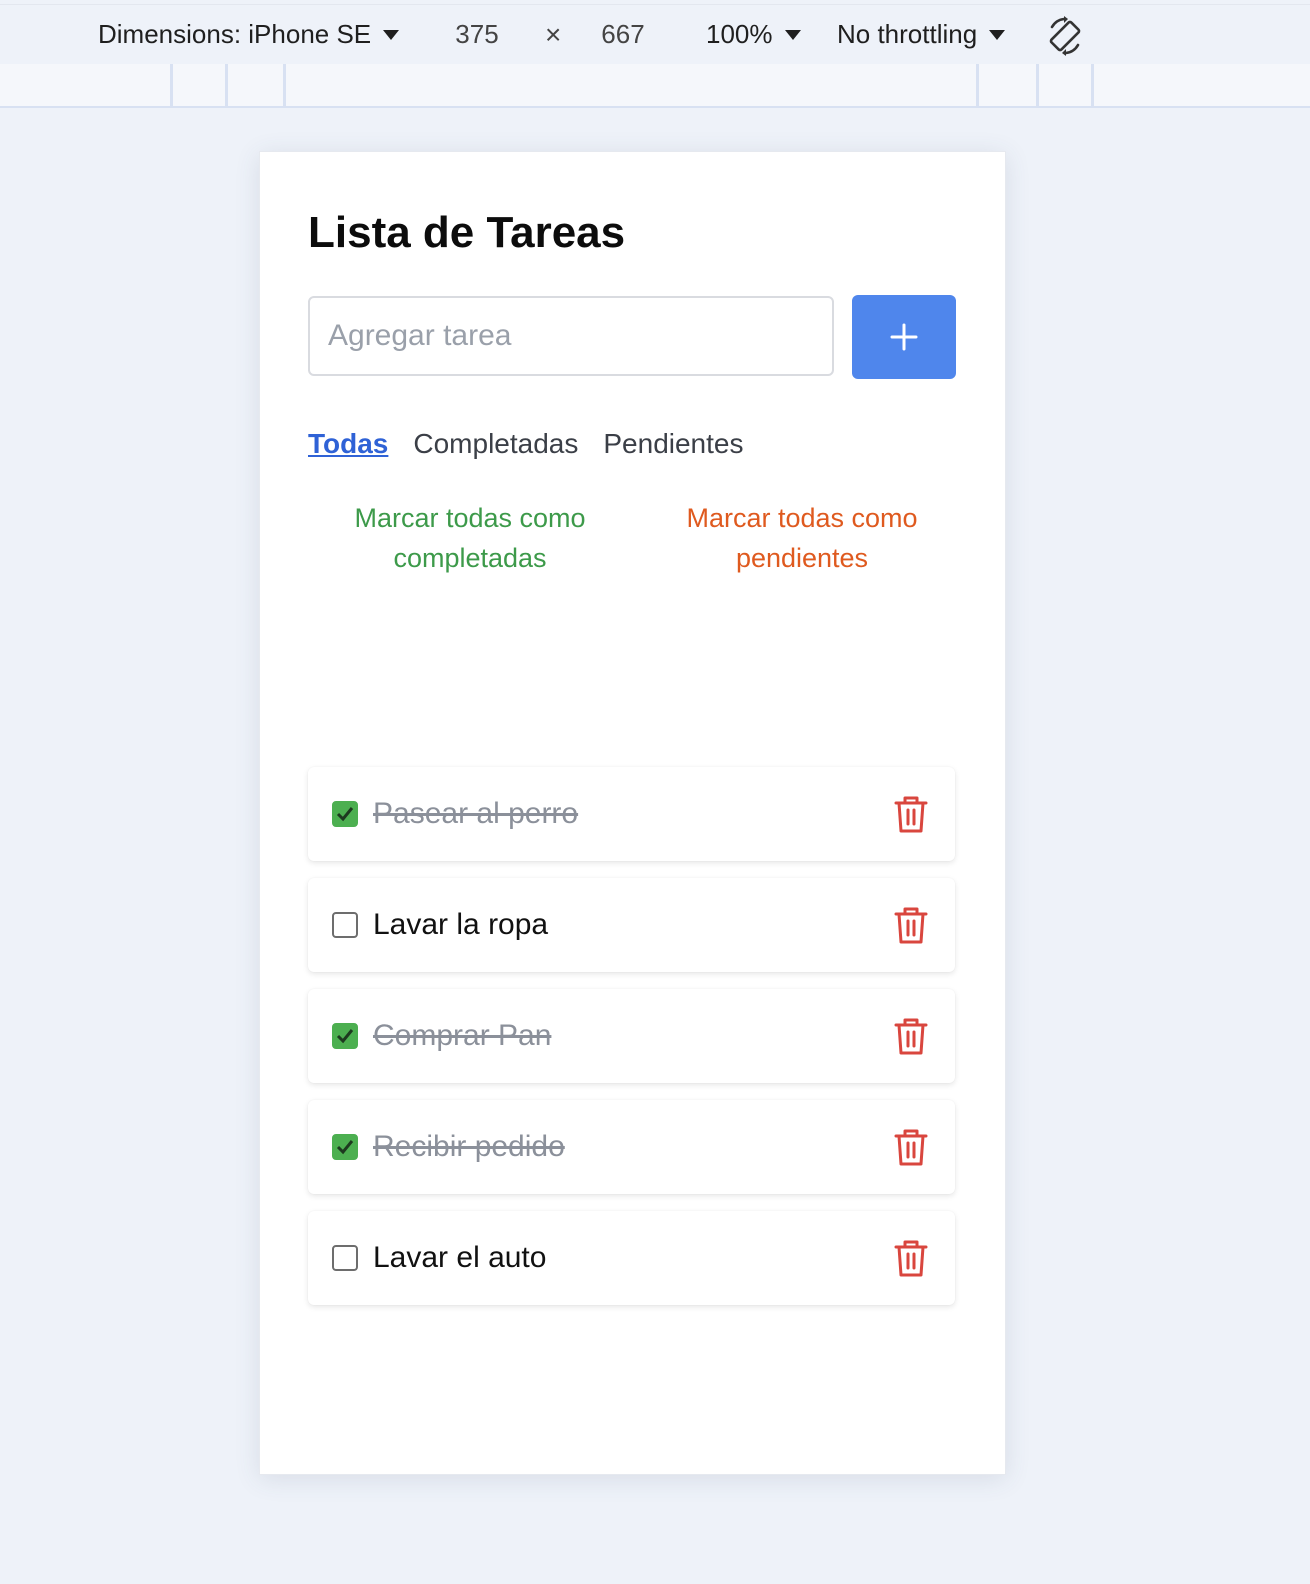  I want to click on zoom-label: 100%, so click(739, 34).